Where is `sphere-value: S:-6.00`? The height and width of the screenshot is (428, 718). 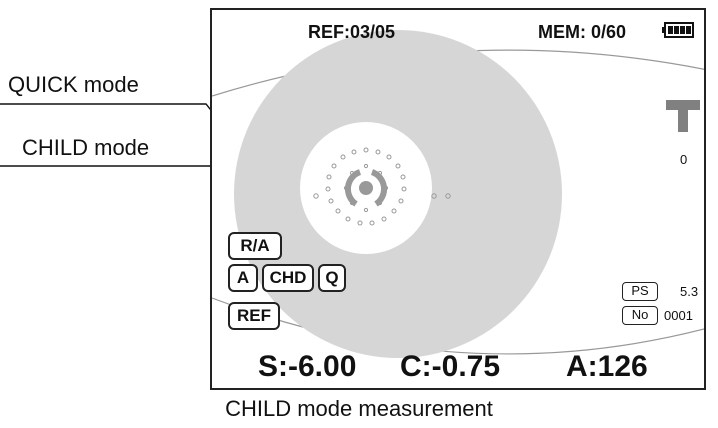 sphere-value: S:-6.00 is located at coordinates (307, 366).